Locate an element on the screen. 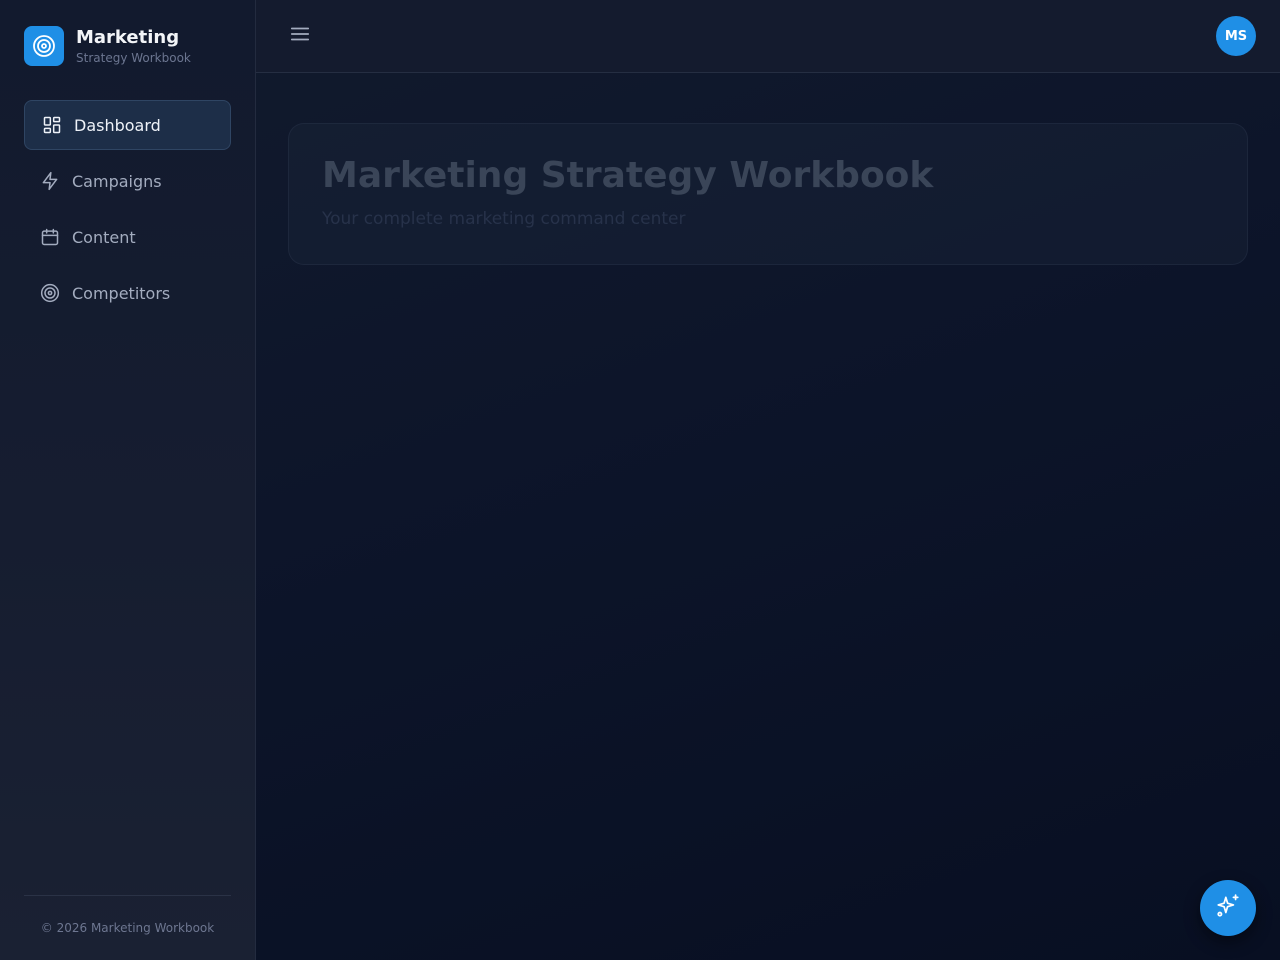 The height and width of the screenshot is (960, 1280). sidebar-item-competitors: Competitors is located at coordinates (127, 293).